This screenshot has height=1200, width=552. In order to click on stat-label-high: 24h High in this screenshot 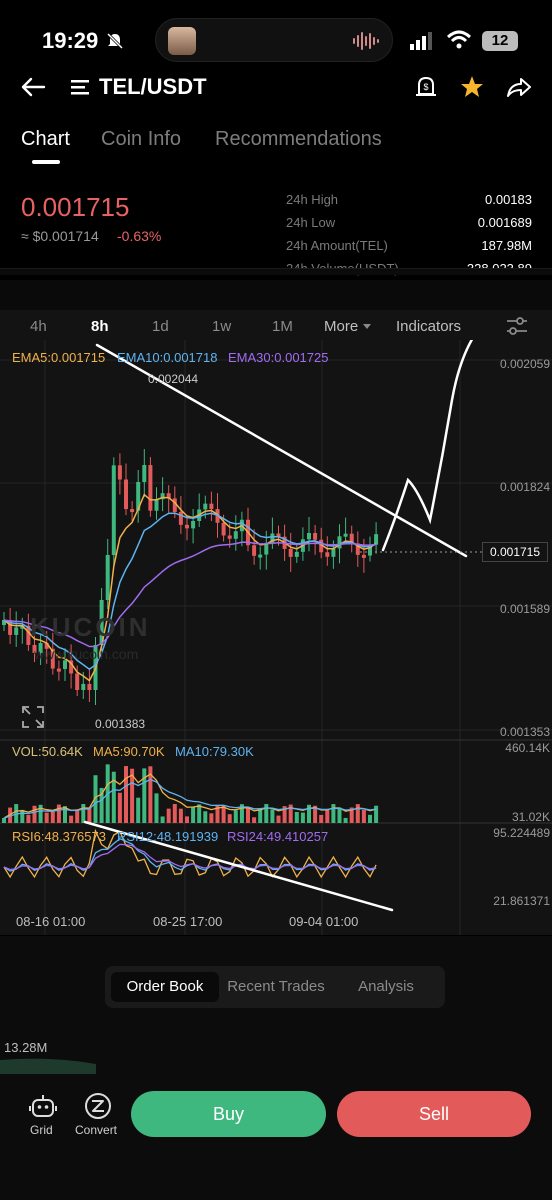, I will do `click(312, 199)`.